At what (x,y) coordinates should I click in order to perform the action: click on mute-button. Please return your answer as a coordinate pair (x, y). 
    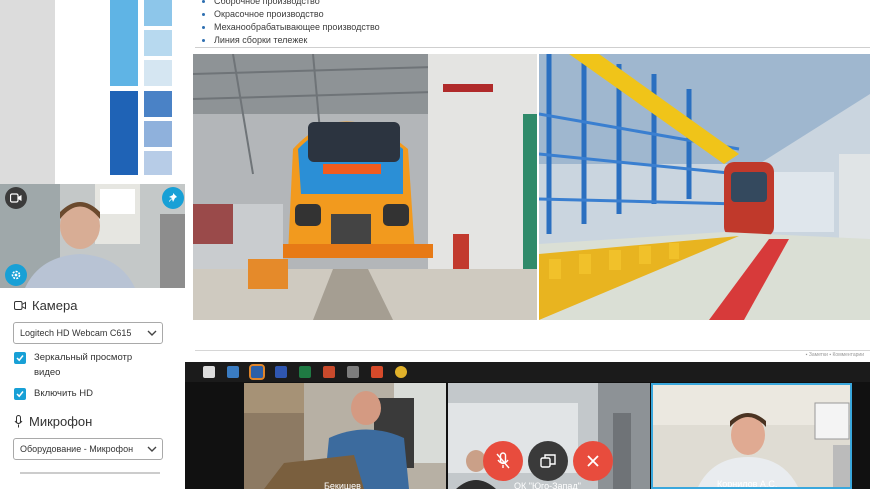
    Looking at the image, I should click on (503, 461).